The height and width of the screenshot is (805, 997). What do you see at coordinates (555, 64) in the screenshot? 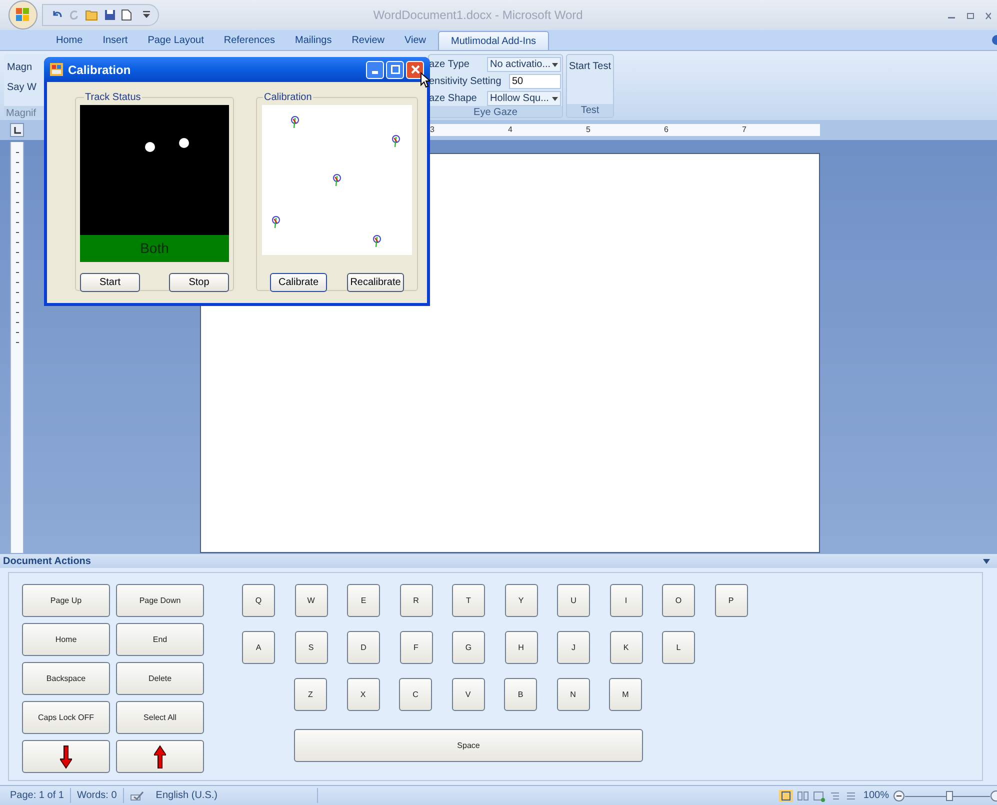
I see `caret-icon` at bounding box center [555, 64].